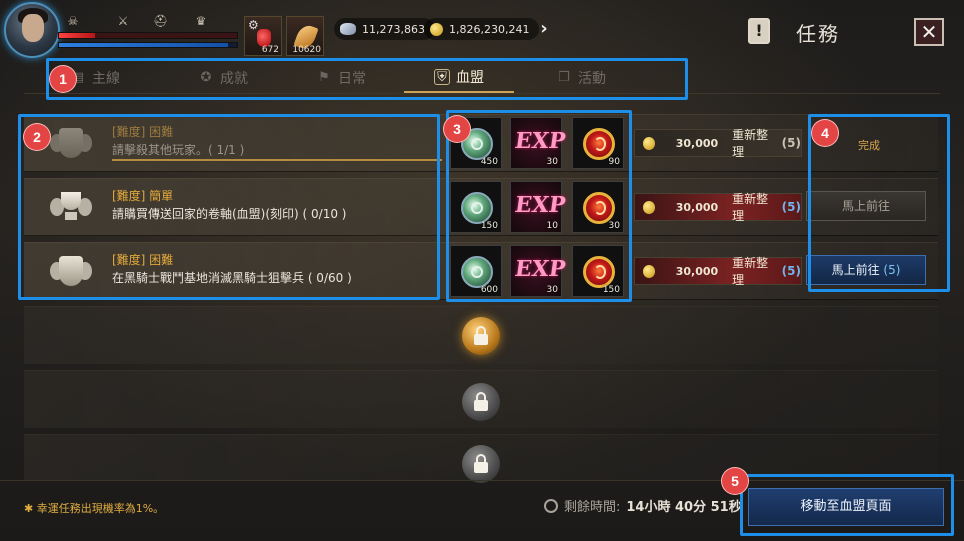  Describe the element at coordinates (94, 508) in the screenshot. I see `lucky-quest-note: ✱ 幸運任務出現機率為1%。` at that location.